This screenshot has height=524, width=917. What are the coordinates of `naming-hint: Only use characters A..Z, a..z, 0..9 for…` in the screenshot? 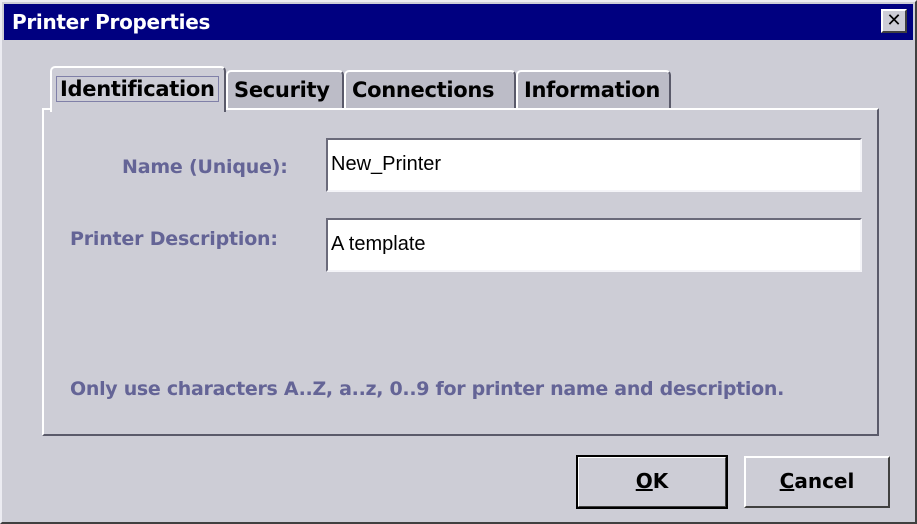 It's located at (427, 389).